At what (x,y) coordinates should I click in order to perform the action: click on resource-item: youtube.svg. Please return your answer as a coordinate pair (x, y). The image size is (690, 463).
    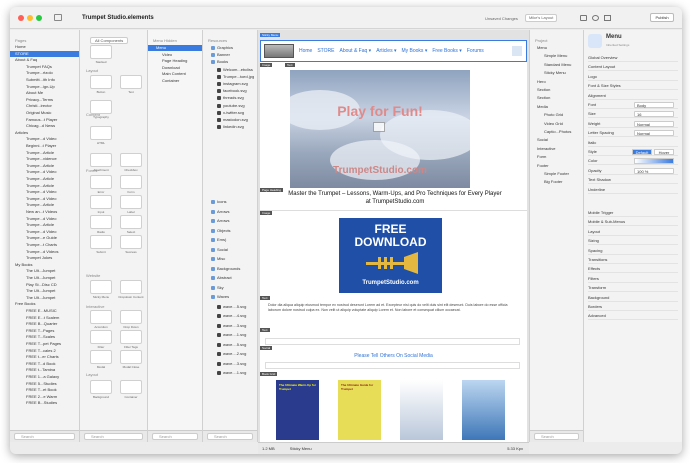
    Looking at the image, I should click on (230, 106).